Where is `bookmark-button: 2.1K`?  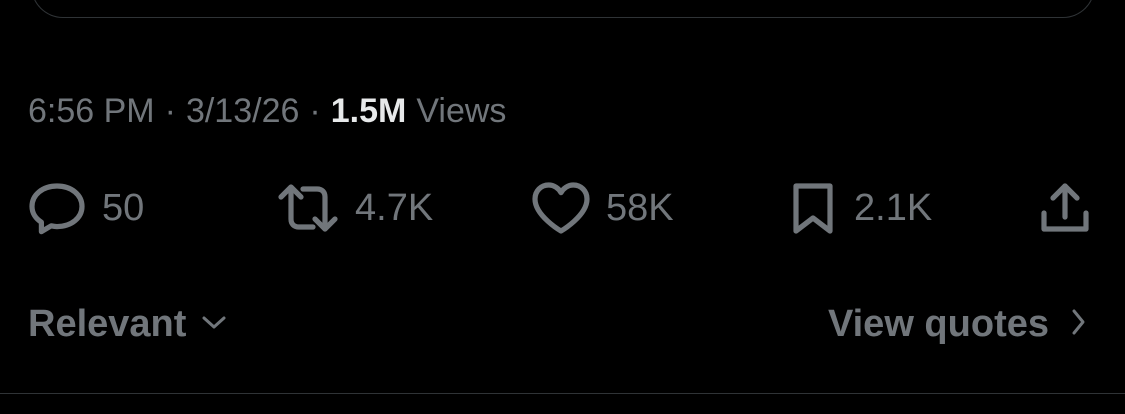
bookmark-button: 2.1K is located at coordinates (859, 208).